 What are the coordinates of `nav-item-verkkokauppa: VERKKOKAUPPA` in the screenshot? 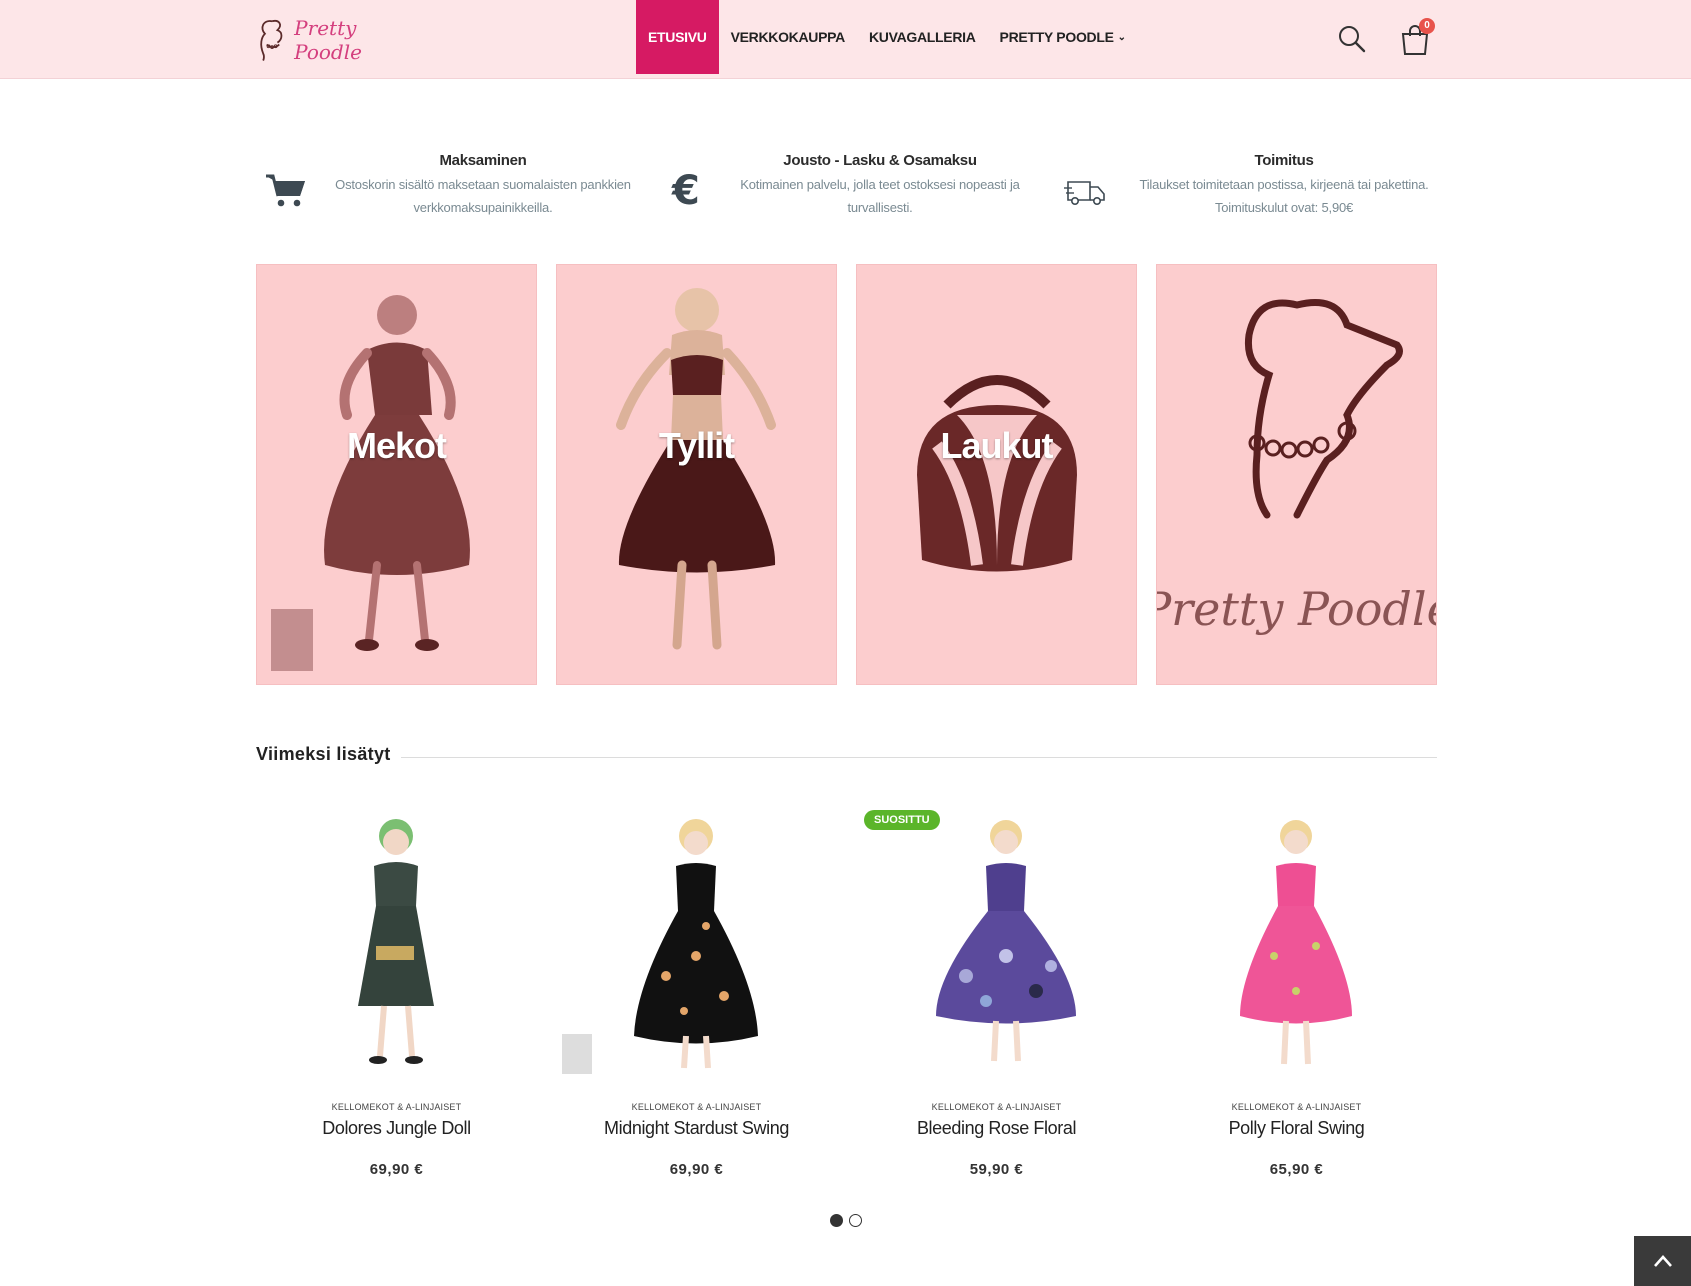 It's located at (788, 37).